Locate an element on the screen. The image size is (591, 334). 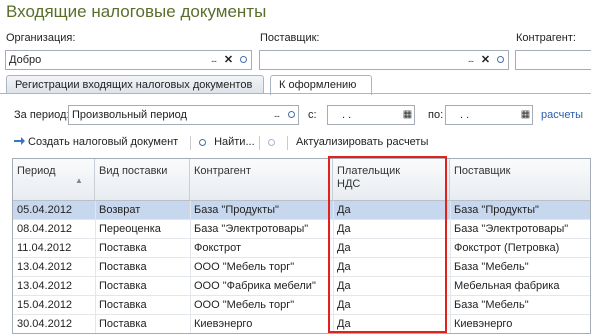
search-cancel-icon is located at coordinates (274, 142).